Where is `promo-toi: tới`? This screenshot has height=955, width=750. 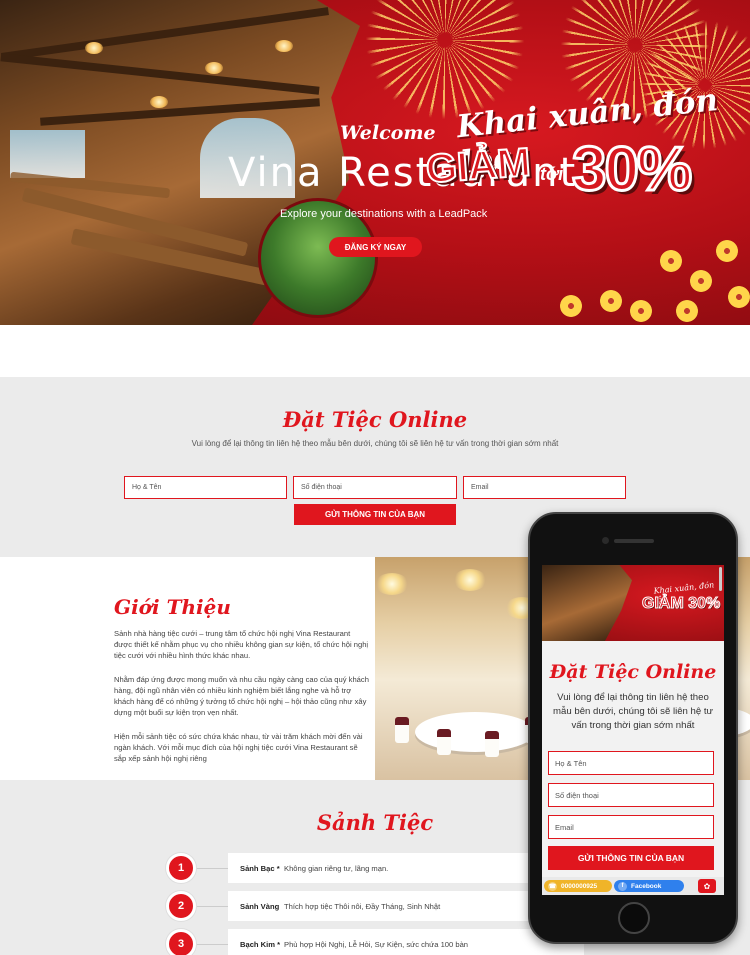 promo-toi: tới is located at coordinates (552, 174).